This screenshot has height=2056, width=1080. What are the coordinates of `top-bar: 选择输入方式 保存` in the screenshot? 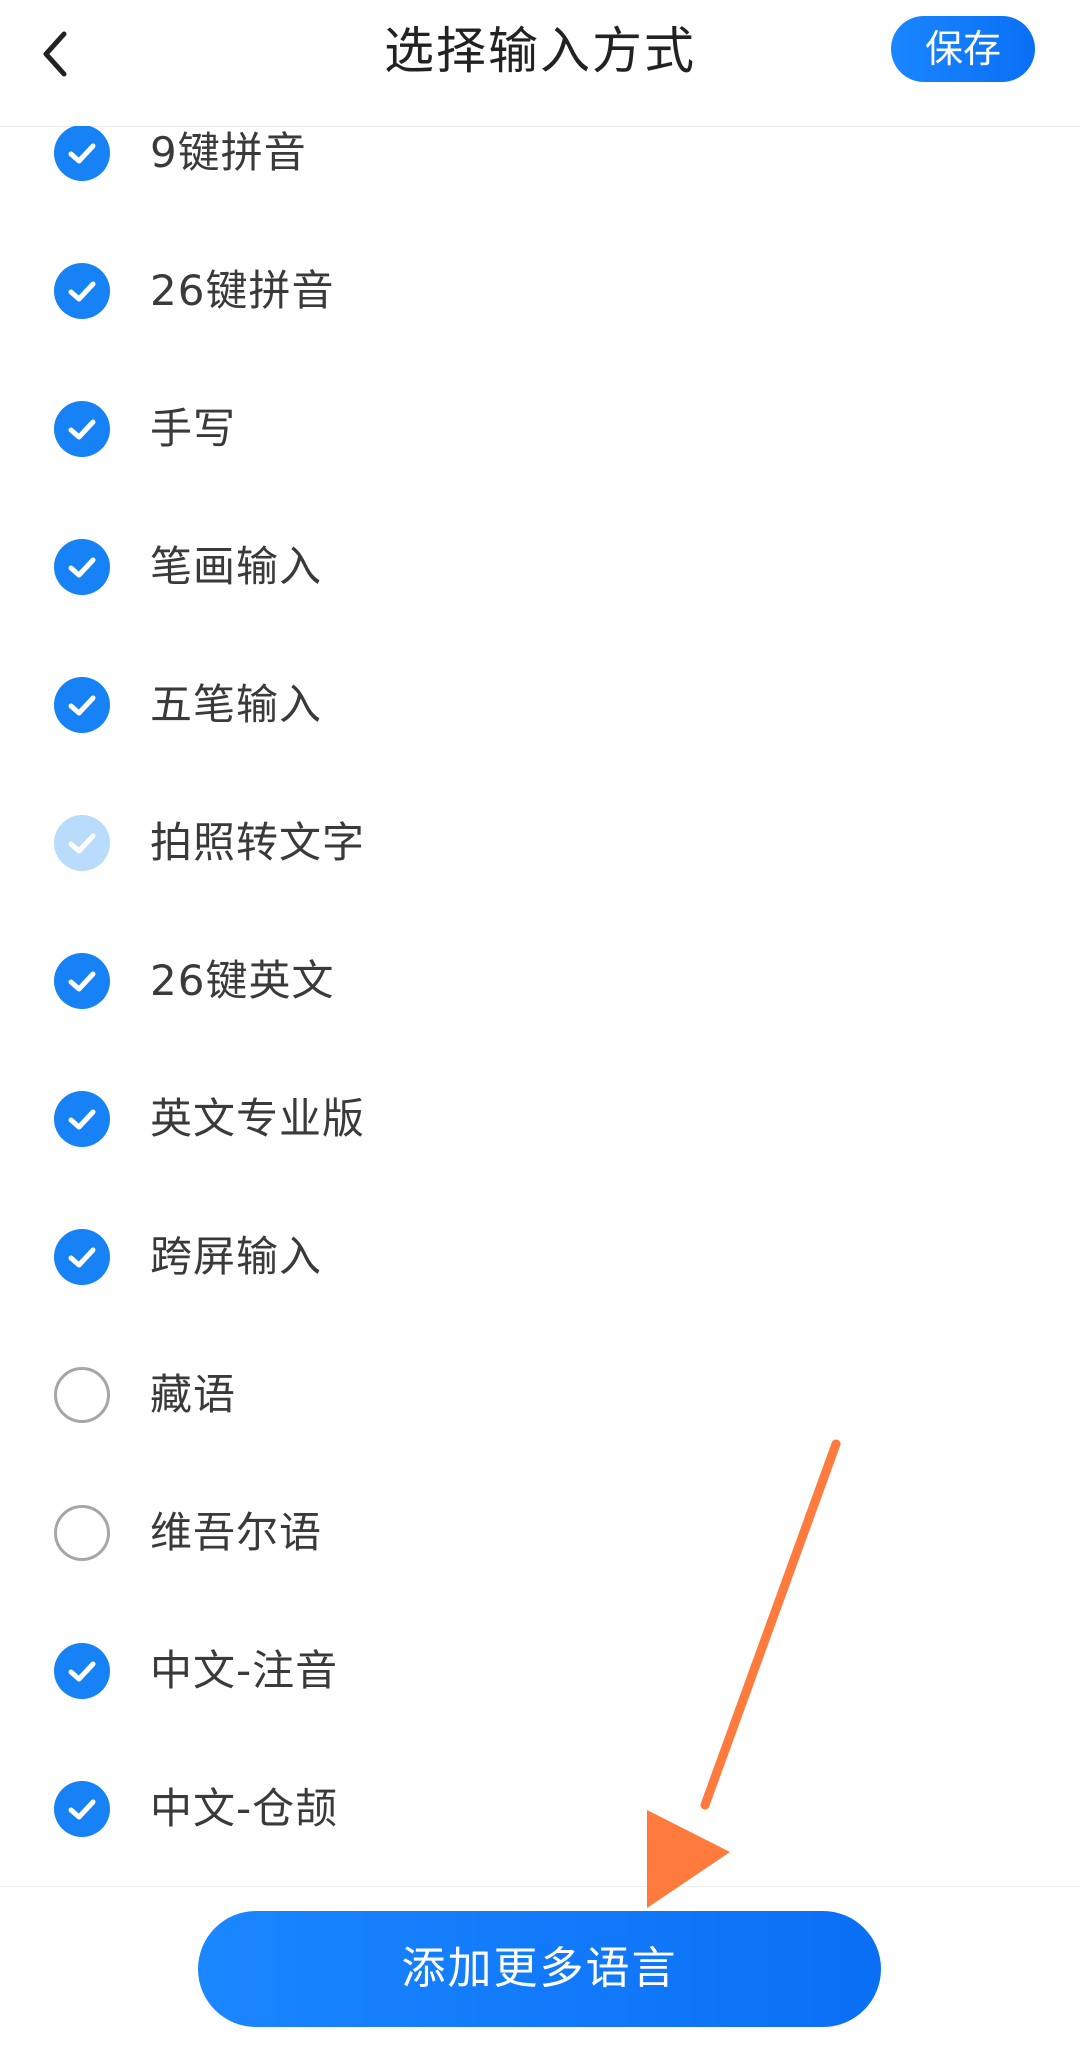 It's located at (540, 63).